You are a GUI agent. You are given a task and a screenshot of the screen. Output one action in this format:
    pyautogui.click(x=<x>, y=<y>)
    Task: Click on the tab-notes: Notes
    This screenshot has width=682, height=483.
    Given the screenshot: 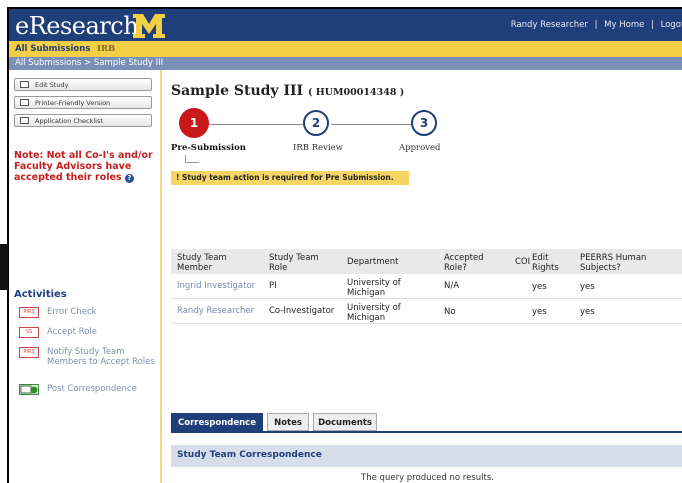 What is the action you would take?
    pyautogui.click(x=288, y=422)
    